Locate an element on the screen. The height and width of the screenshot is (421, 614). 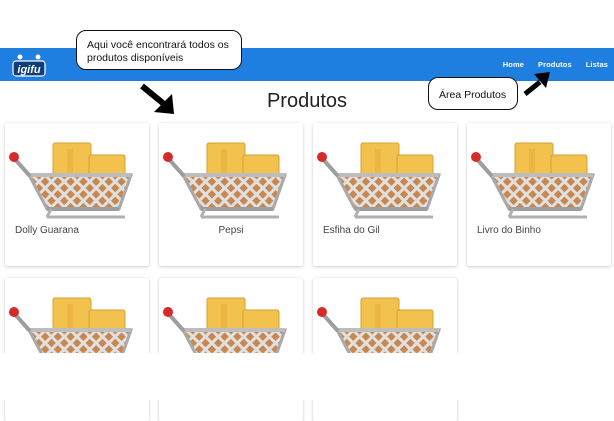
svg-text: igifu is located at coordinates (28, 70).